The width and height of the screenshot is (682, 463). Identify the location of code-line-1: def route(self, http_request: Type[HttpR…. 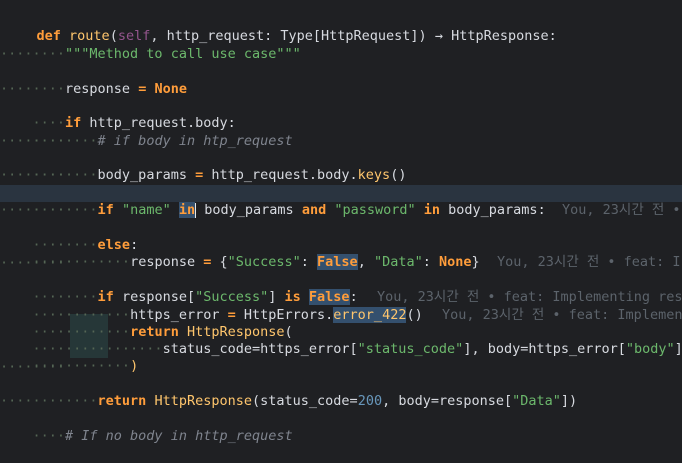
(343, 27).